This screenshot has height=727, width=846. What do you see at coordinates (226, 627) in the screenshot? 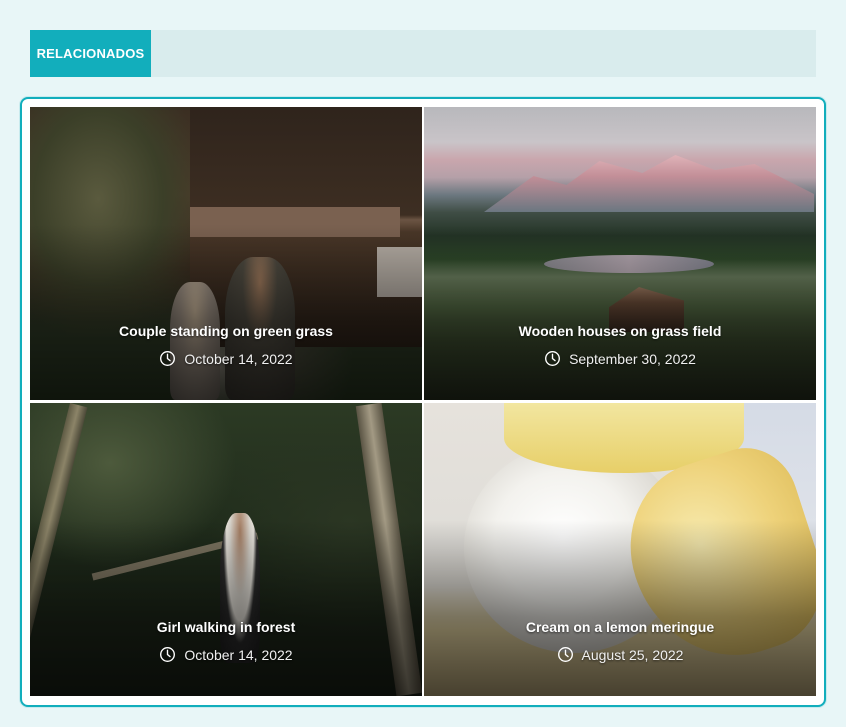
I see `post-title-link: Girl walking in forest` at bounding box center [226, 627].